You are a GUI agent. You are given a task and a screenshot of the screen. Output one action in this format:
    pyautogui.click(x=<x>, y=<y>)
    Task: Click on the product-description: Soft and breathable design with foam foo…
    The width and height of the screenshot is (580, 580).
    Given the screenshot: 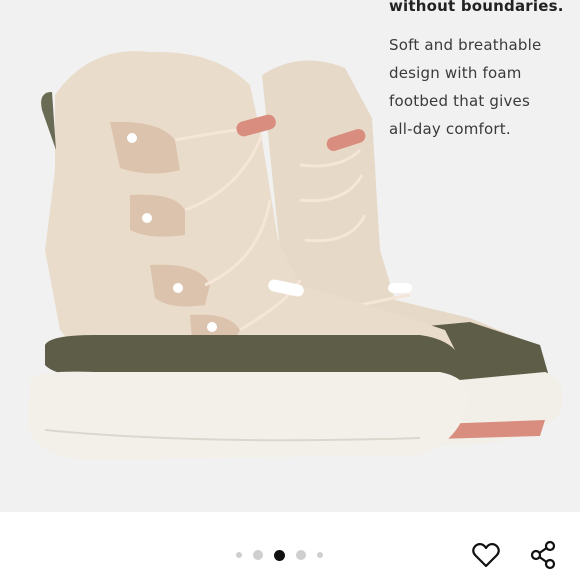 What is the action you would take?
    pyautogui.click(x=465, y=87)
    